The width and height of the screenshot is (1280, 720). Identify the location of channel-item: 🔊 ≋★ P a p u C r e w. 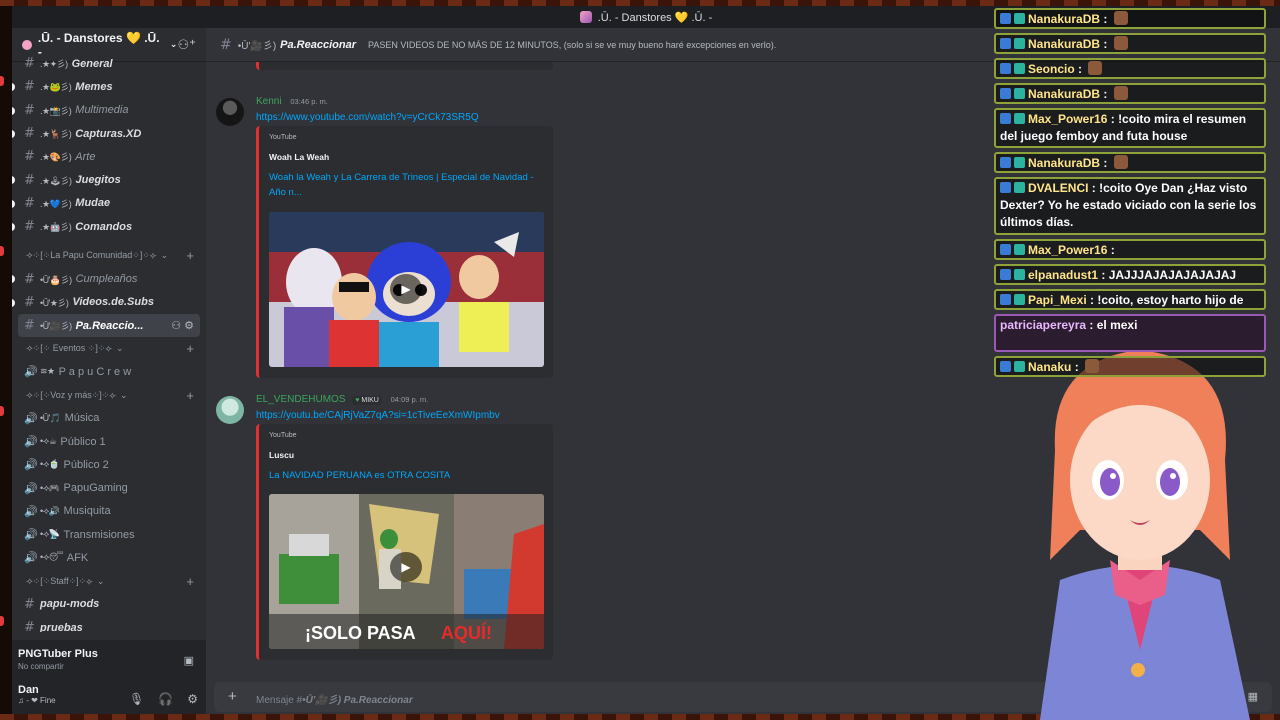
(109, 371).